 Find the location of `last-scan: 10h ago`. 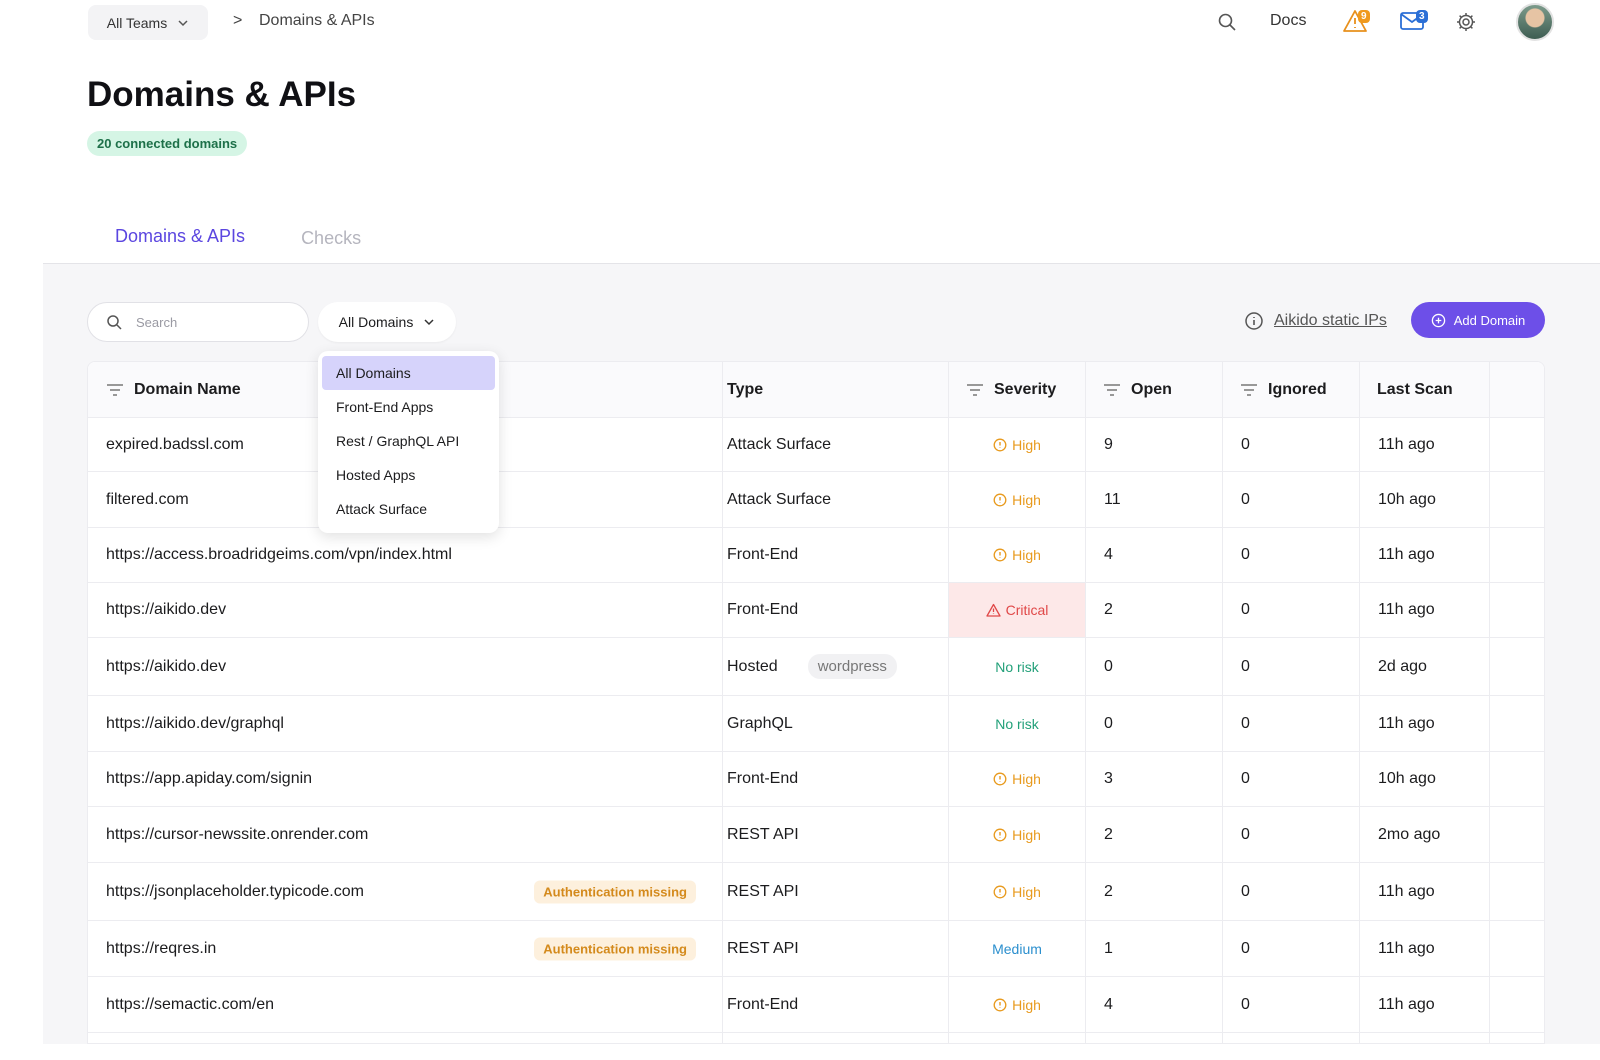

last-scan: 10h ago is located at coordinates (1407, 778).